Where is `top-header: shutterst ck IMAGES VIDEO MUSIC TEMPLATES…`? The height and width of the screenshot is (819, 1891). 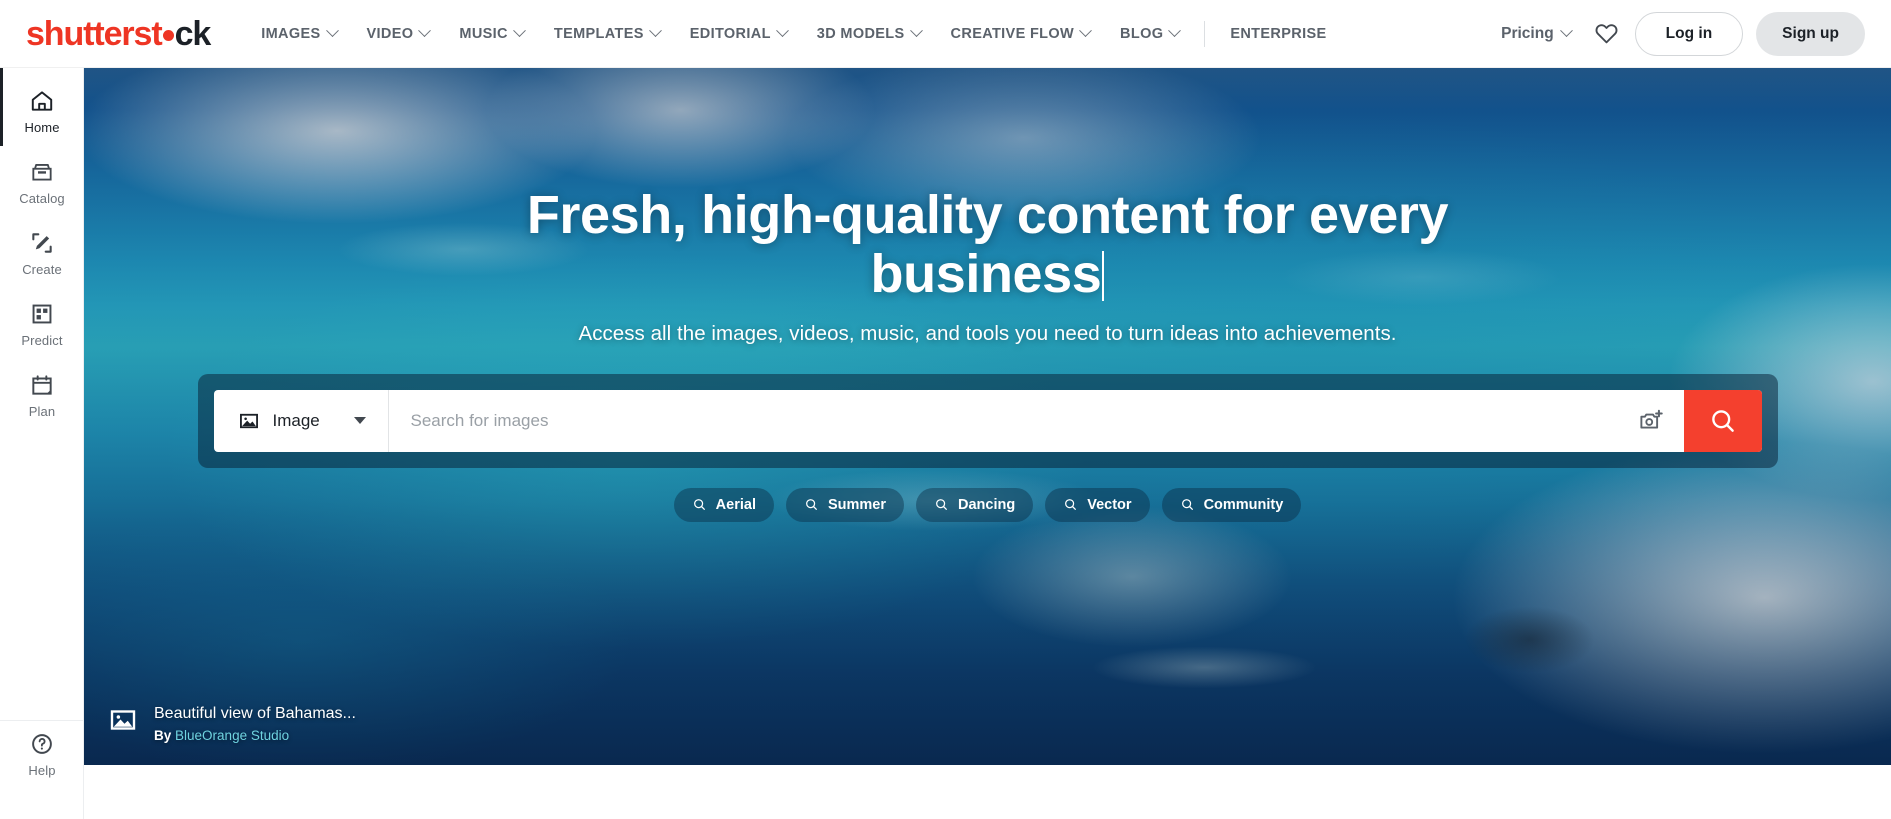
top-header: shutterst ck IMAGES VIDEO MUSIC TEMPLATES… is located at coordinates (945, 34).